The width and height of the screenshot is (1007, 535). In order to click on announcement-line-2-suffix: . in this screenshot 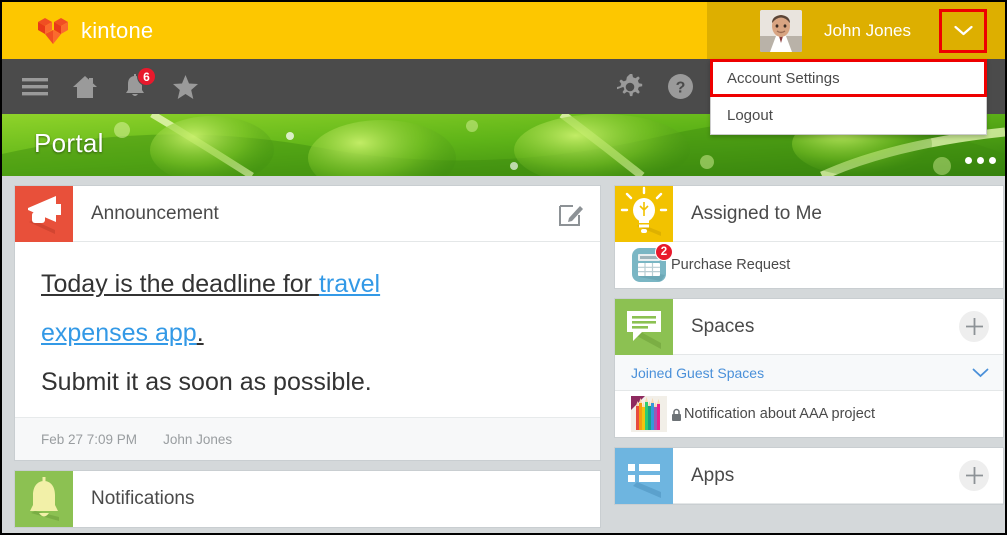, I will do `click(200, 333)`.